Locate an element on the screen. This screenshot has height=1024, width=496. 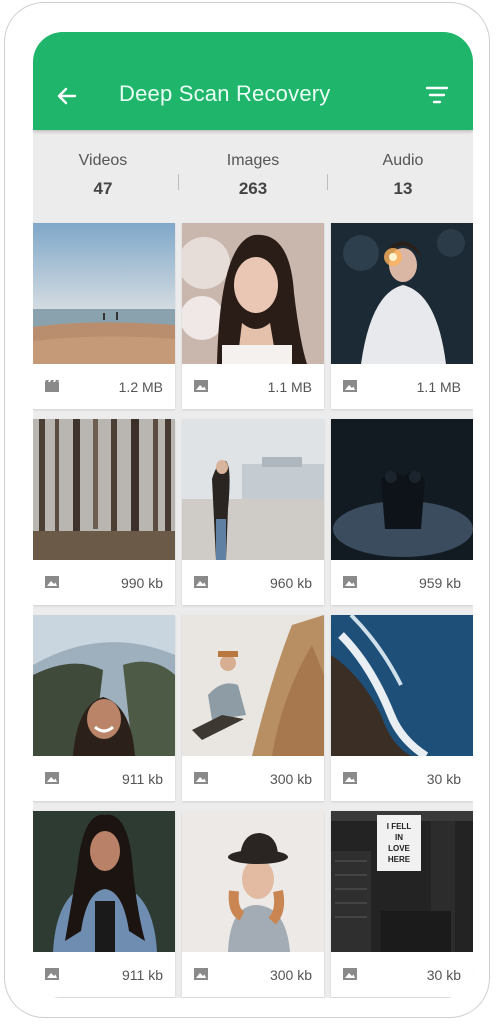
stat-images: Images 263 is located at coordinates (253, 175).